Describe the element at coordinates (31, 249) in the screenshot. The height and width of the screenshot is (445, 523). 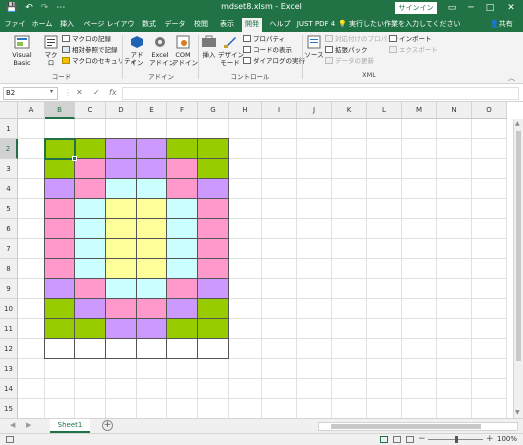
I see `cell-a7` at that location.